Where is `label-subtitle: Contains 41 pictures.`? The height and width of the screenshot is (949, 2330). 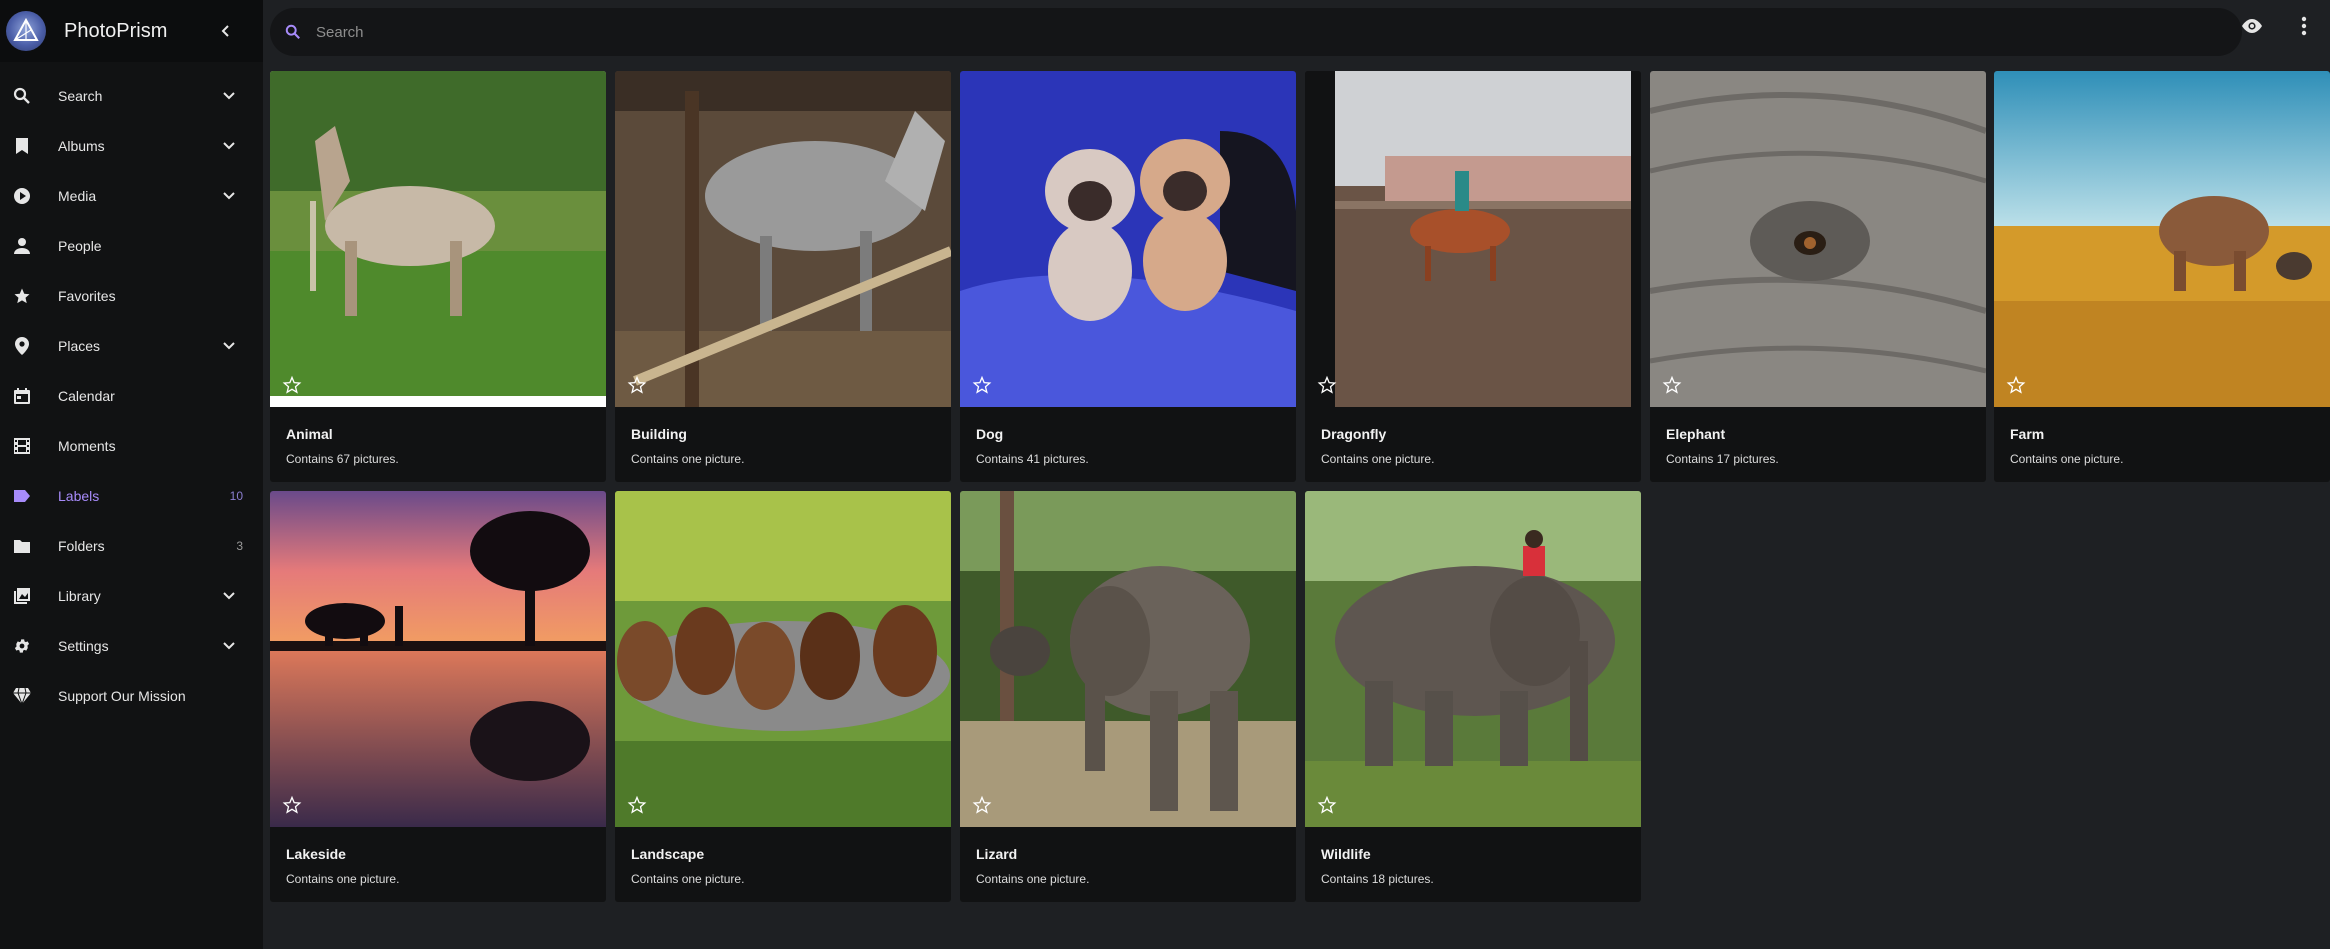 label-subtitle: Contains 41 pictures. is located at coordinates (1032, 459).